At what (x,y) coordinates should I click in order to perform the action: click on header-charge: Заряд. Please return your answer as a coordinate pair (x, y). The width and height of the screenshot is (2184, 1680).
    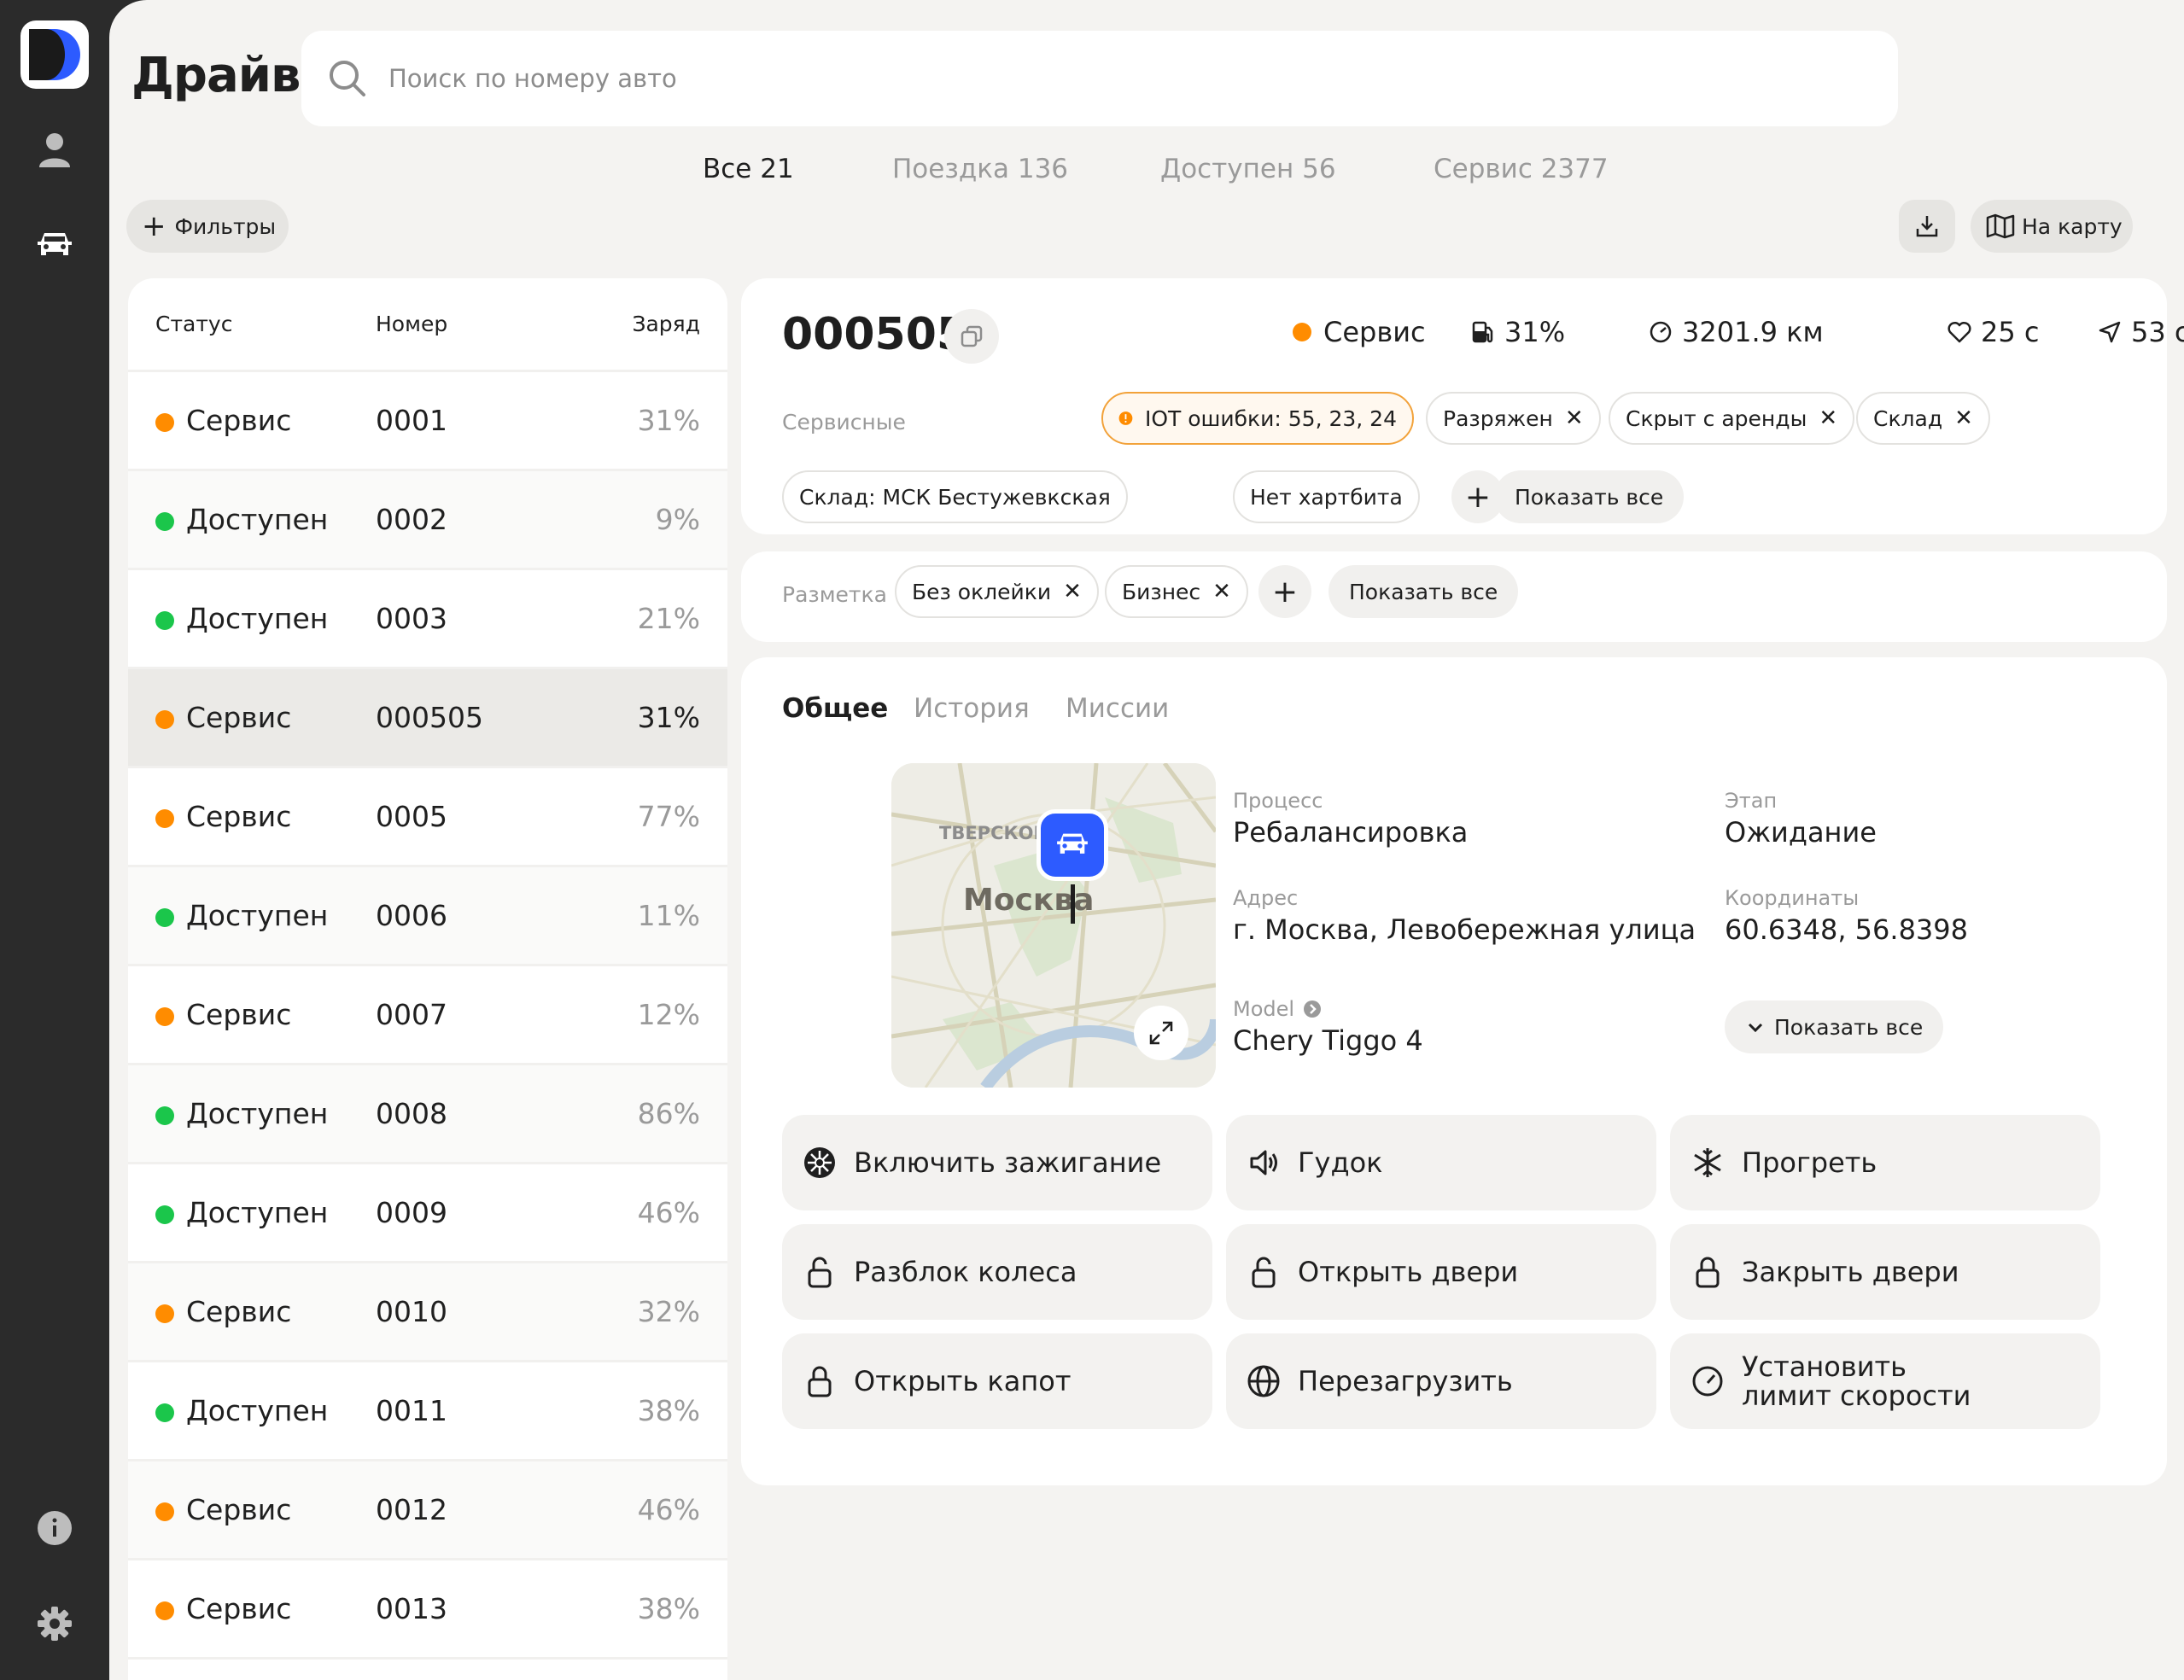
    Looking at the image, I should click on (666, 324).